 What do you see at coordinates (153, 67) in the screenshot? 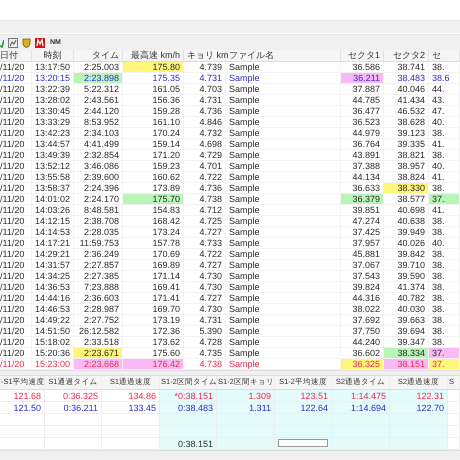
I see `table-cell: 175.80` at bounding box center [153, 67].